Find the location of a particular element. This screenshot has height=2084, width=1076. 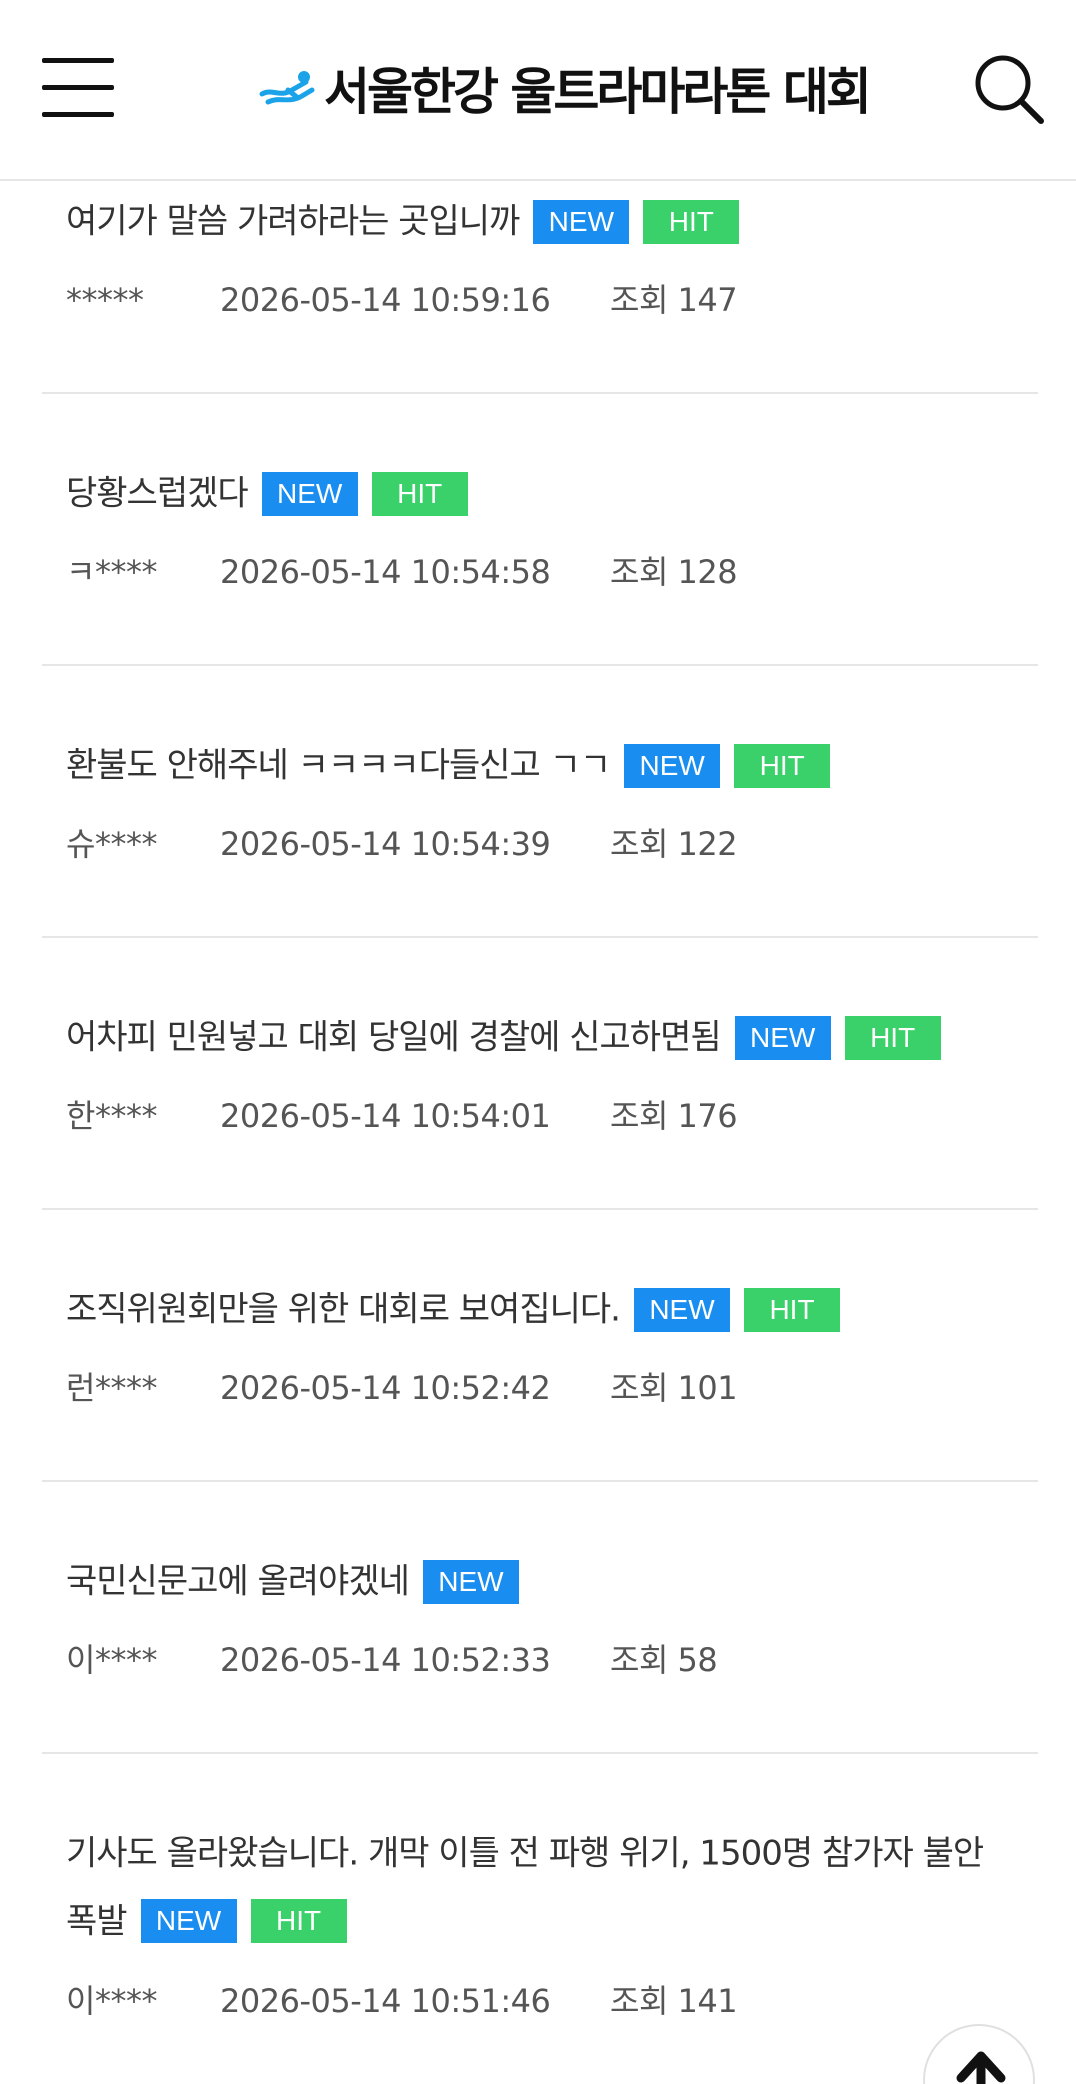

hamburger-menu-button is located at coordinates (78, 88).